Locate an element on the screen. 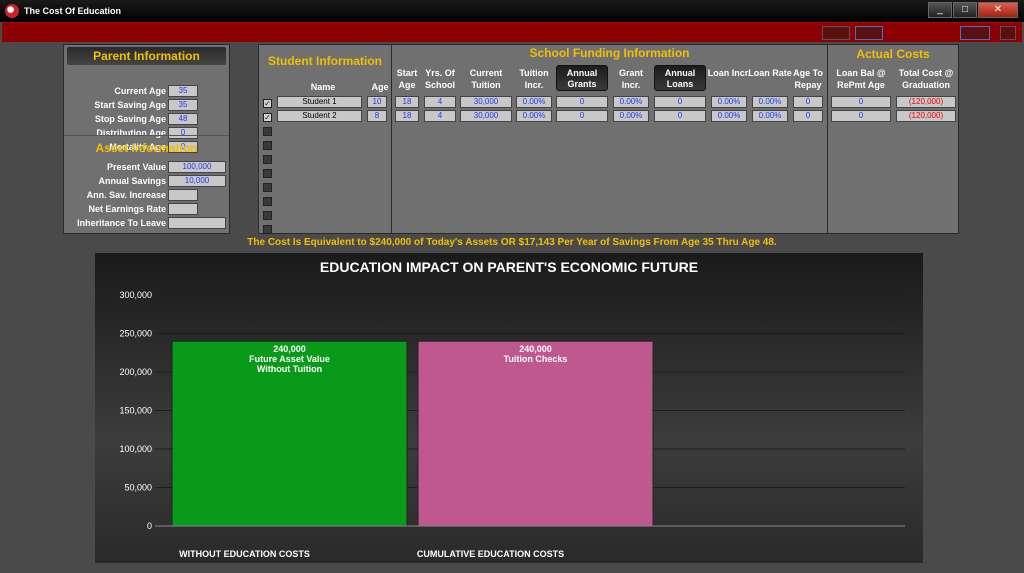 This screenshot has width=1024, height=573. parent-field-label: Current Age is located at coordinates (140, 91).